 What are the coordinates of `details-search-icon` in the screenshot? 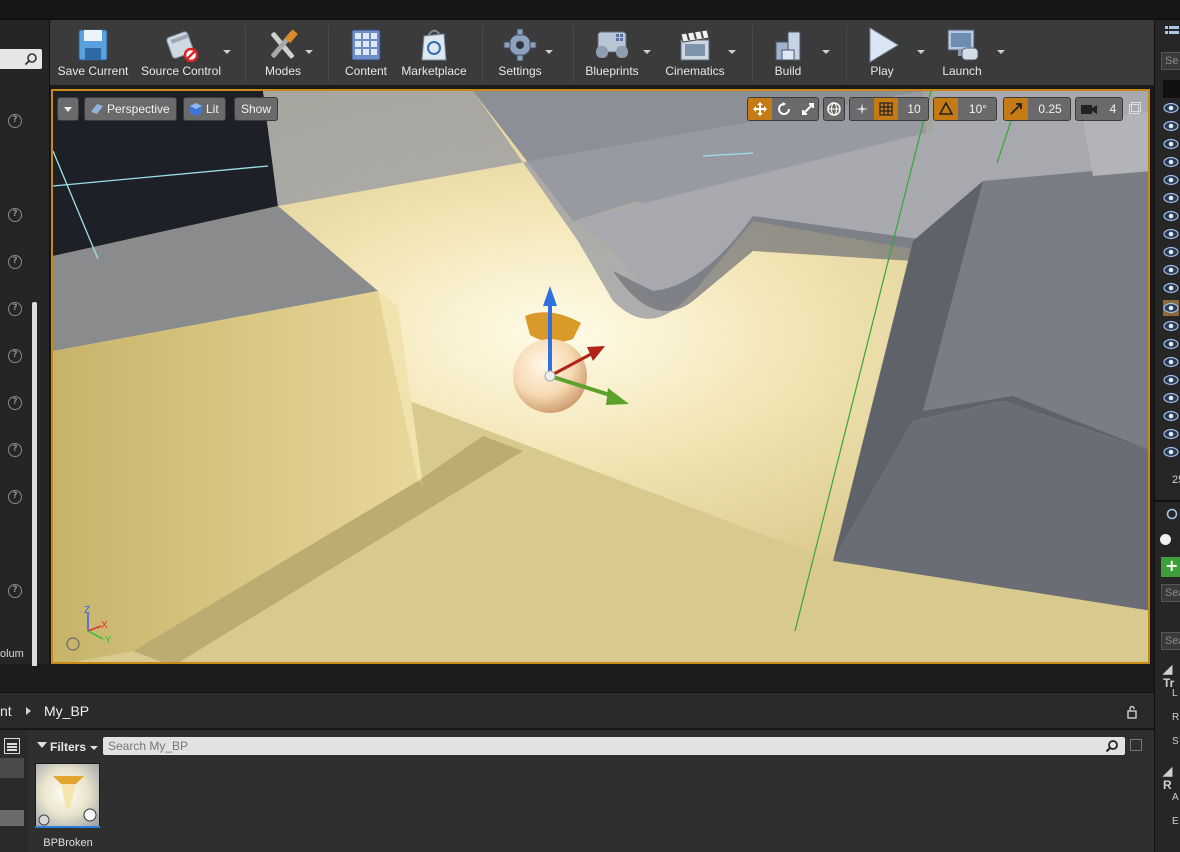 It's located at (1172, 514).